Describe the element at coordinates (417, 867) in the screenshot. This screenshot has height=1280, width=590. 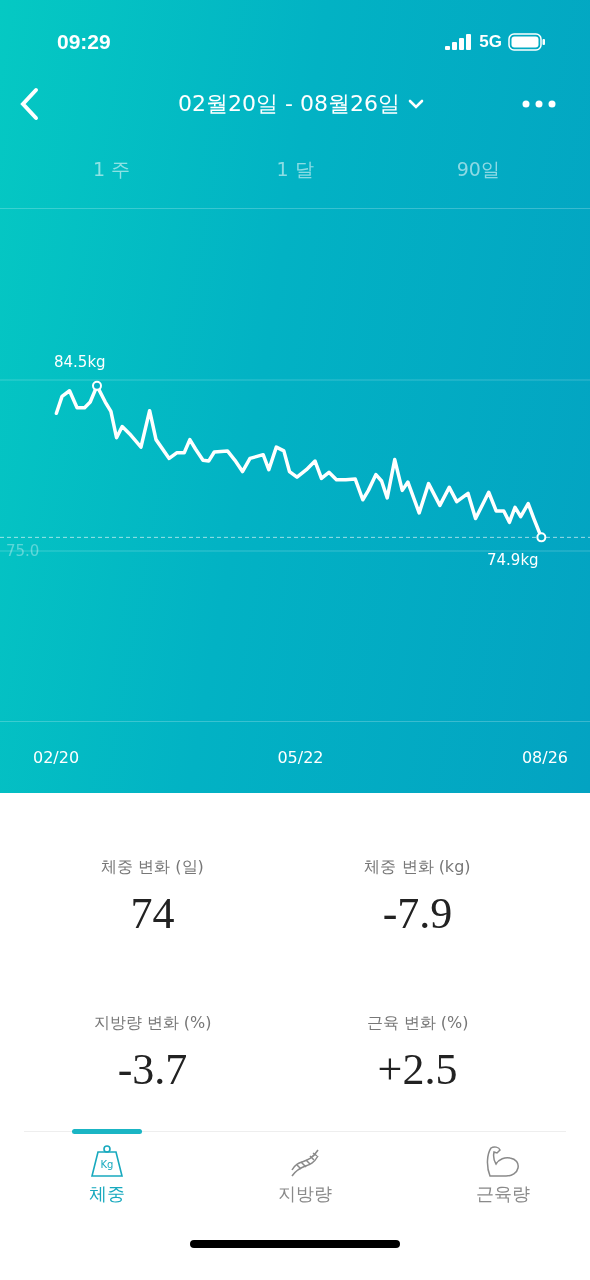
I see `stat-label: 체중 변화 (kg)` at that location.